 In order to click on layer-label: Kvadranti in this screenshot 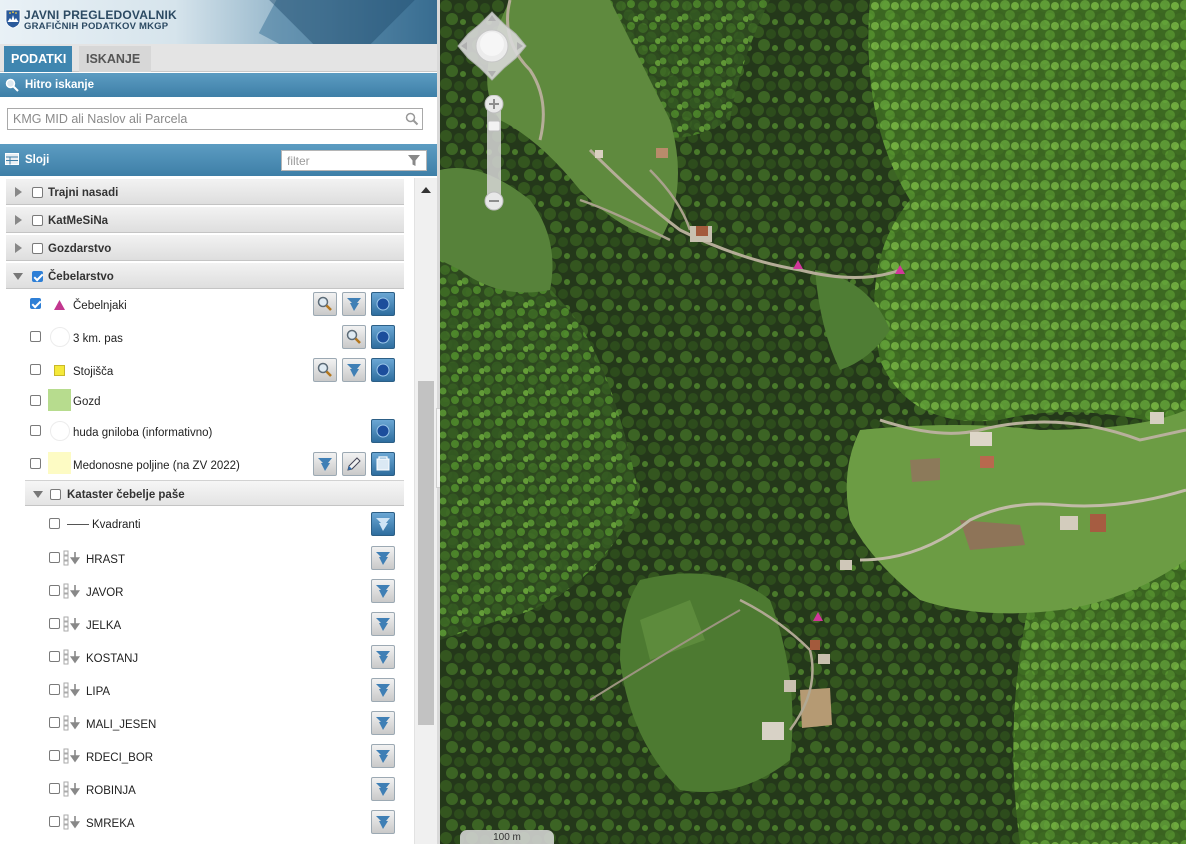, I will do `click(116, 525)`.